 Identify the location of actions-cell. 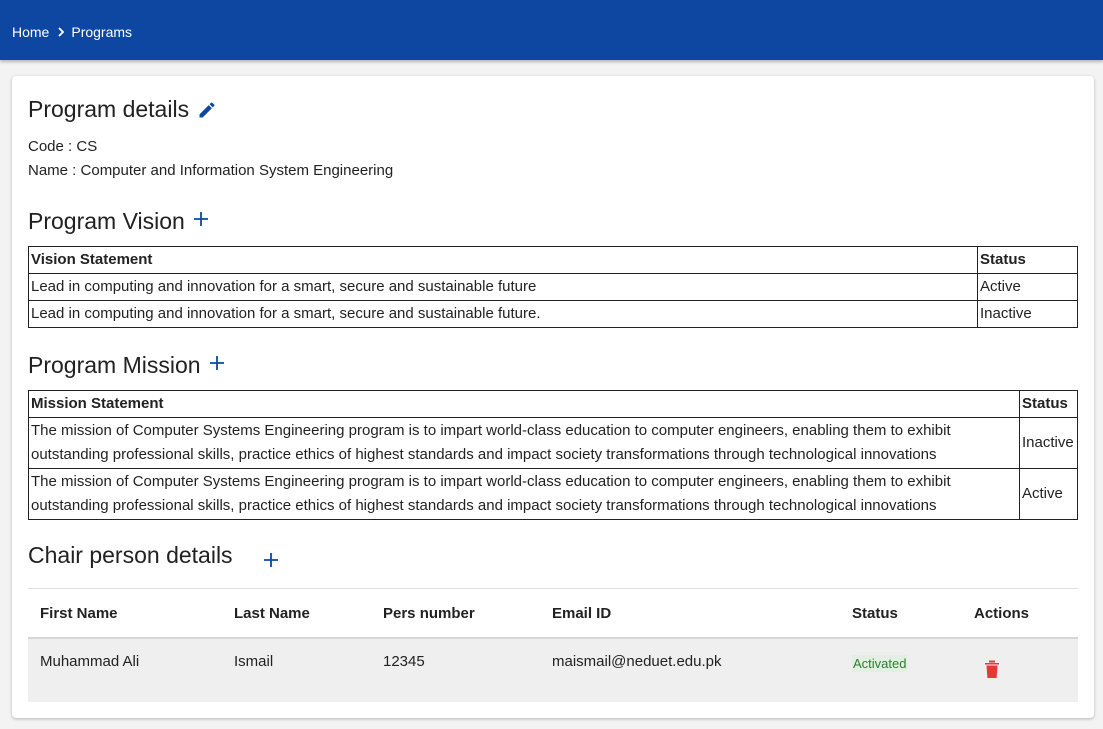
(1020, 670).